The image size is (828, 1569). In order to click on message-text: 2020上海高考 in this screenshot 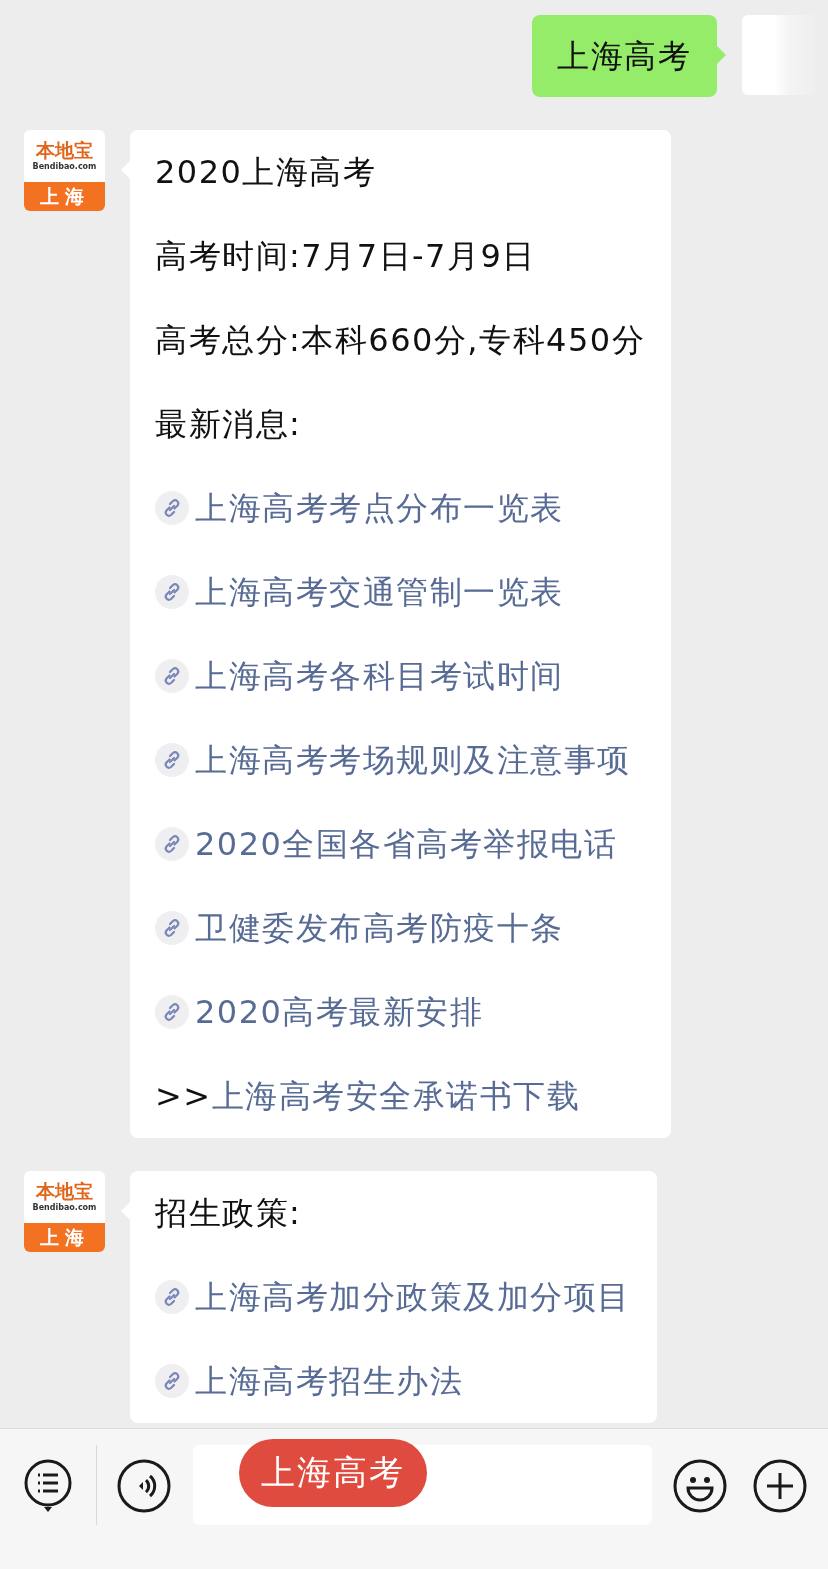, I will do `click(266, 172)`.